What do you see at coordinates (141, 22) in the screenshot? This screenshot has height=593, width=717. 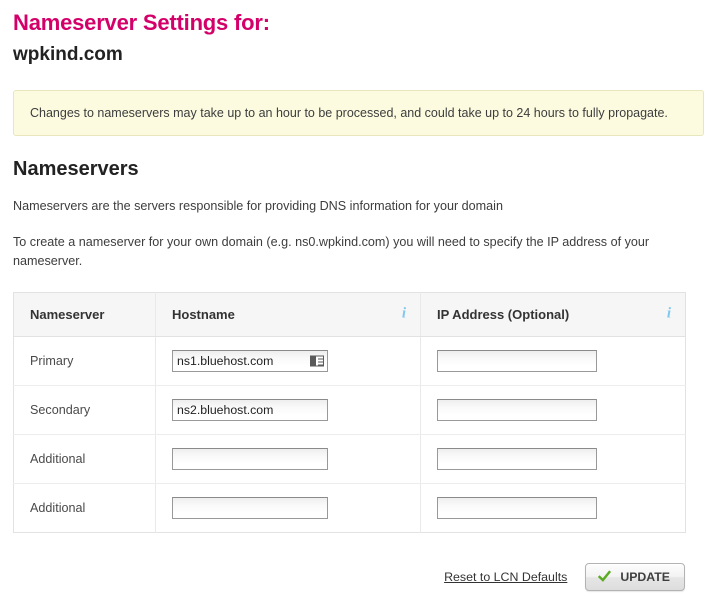 I see `page-title: Nameserver Settings for:` at bounding box center [141, 22].